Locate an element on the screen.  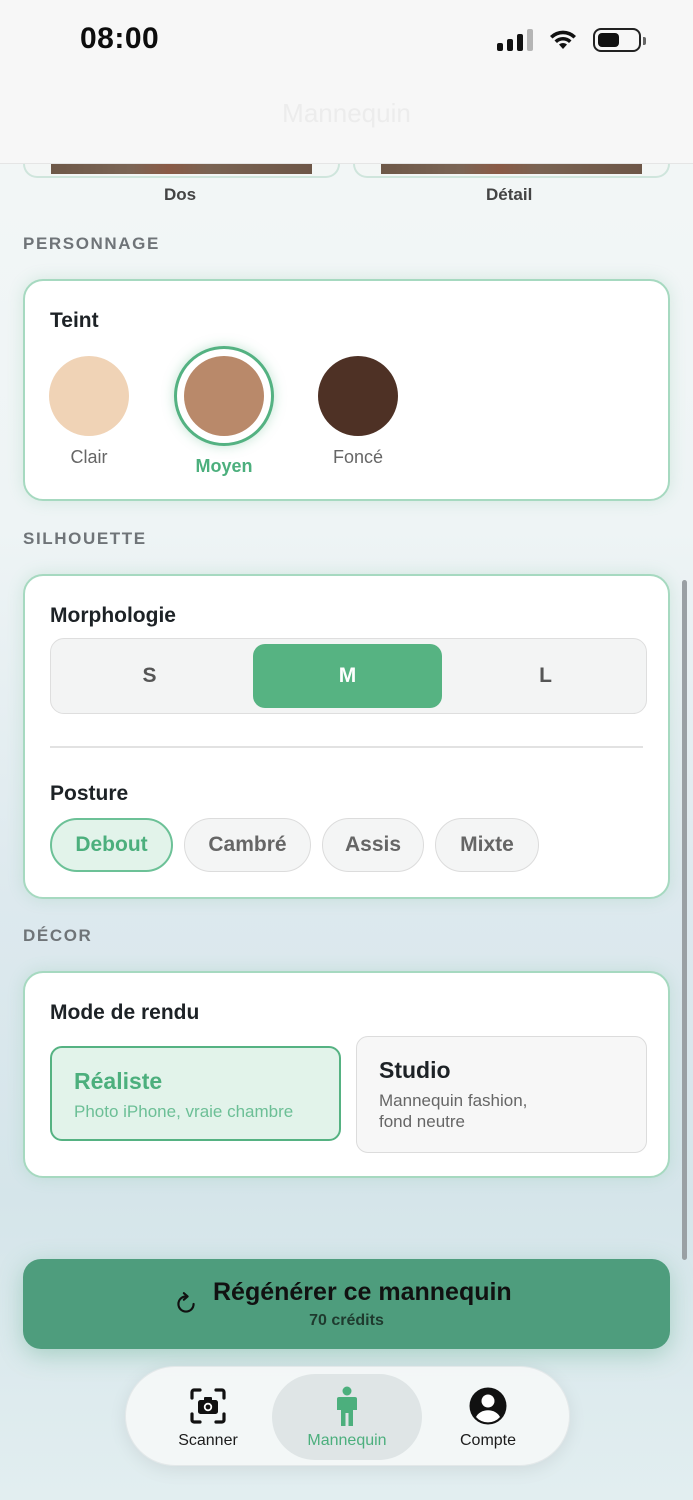
tab-label-compte: Compte is located at coordinates (488, 1440).